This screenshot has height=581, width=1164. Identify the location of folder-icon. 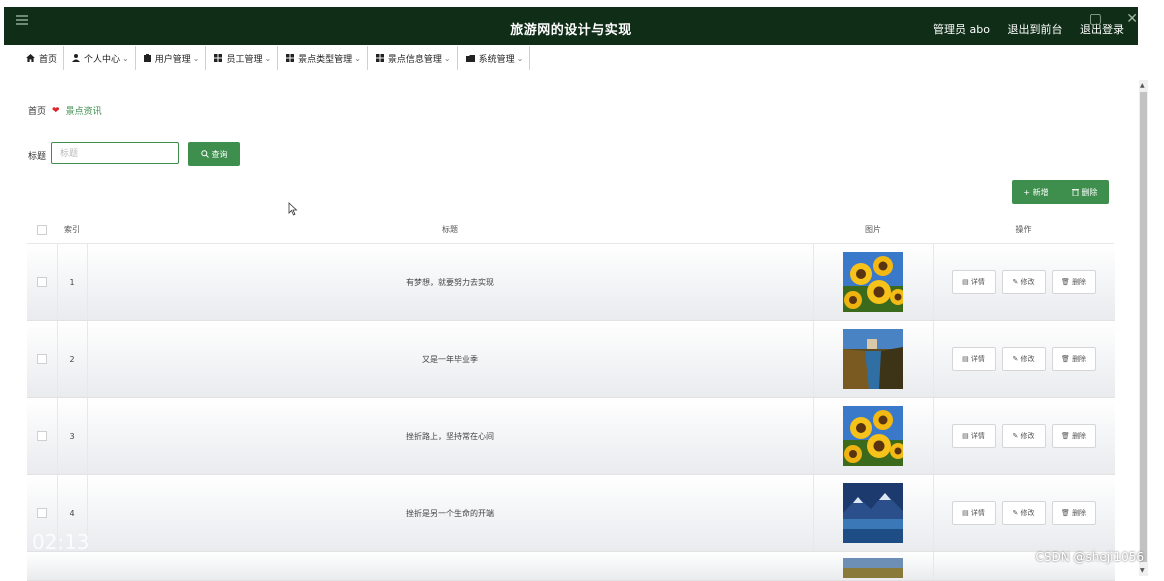
(470, 58).